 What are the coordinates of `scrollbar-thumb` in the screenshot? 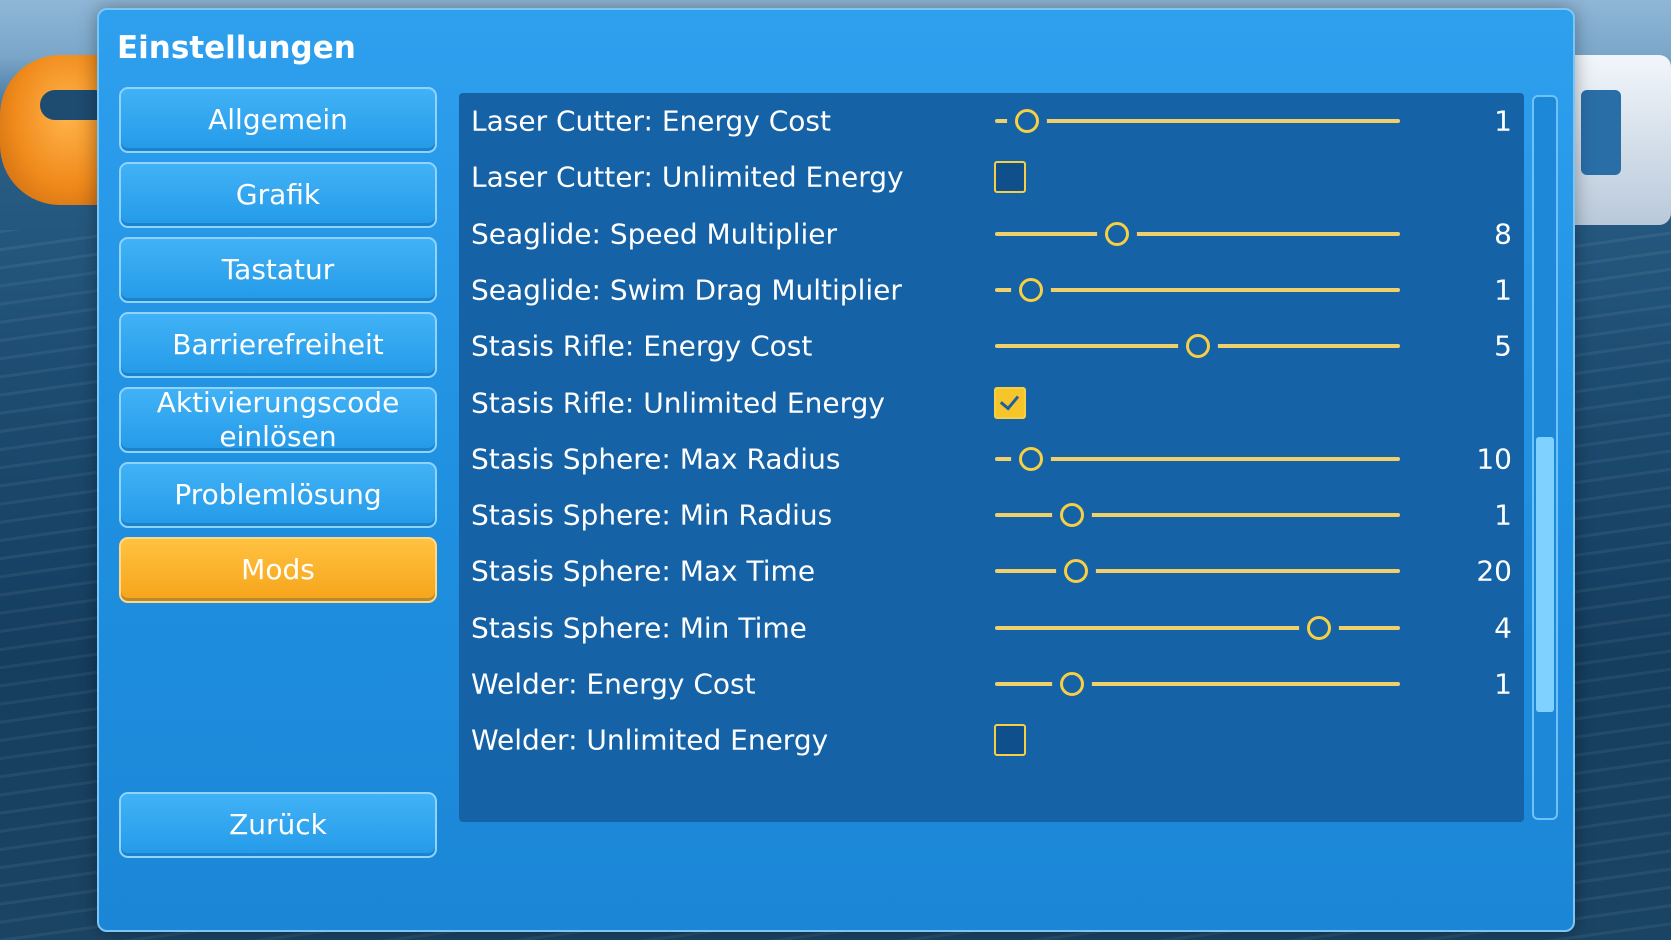 It's located at (1545, 574).